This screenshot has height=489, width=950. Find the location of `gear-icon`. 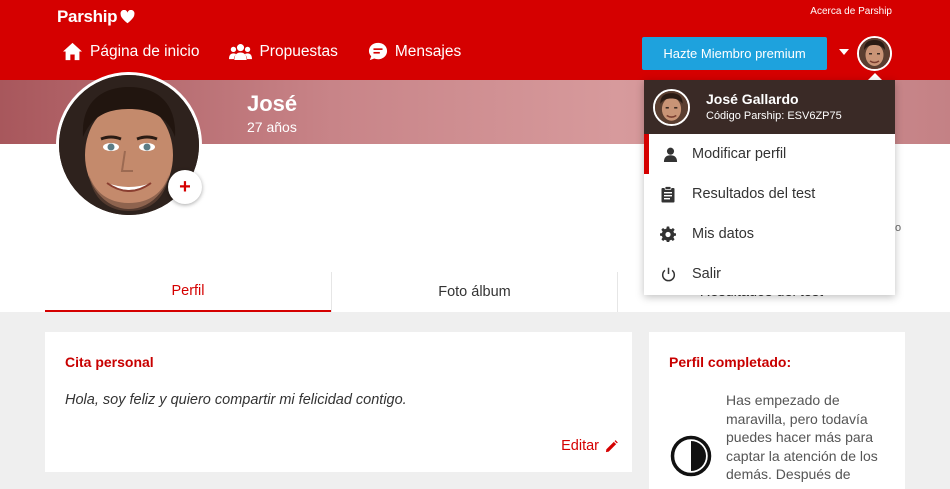

gear-icon is located at coordinates (668, 234).